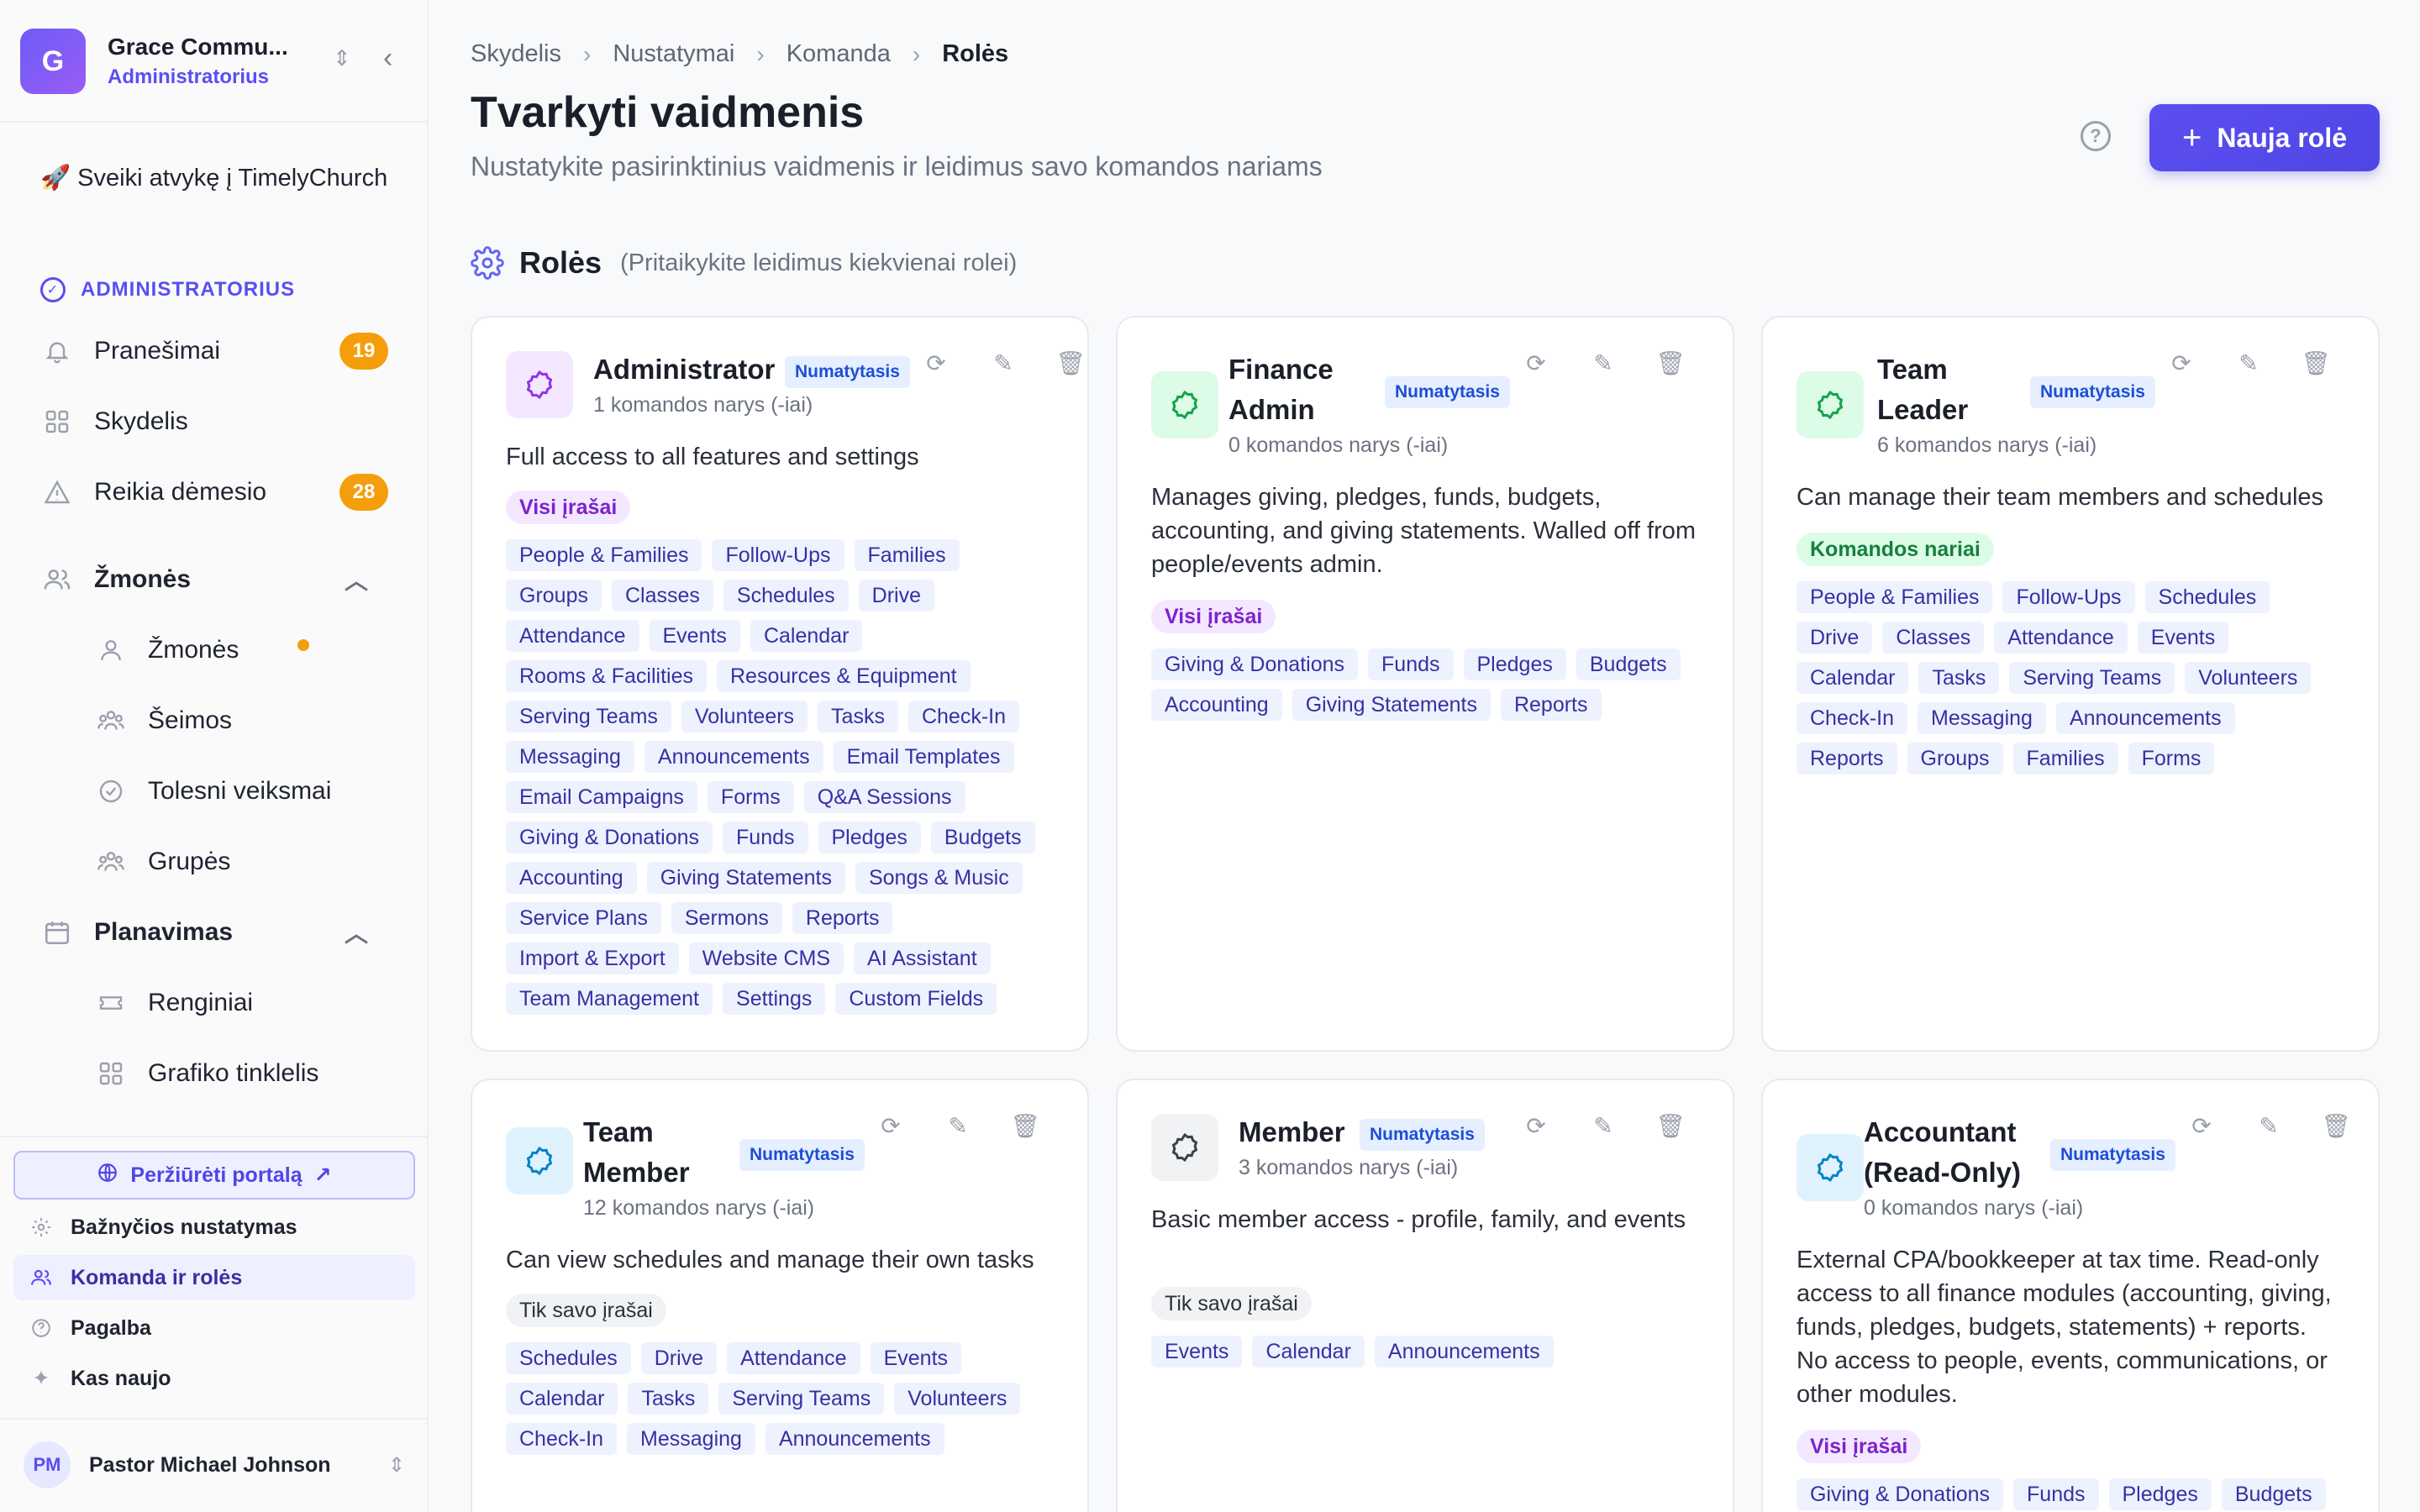 The width and height of the screenshot is (2420, 1512). What do you see at coordinates (246, 720) in the screenshot?
I see `sidebar-item-families: Šeimos` at bounding box center [246, 720].